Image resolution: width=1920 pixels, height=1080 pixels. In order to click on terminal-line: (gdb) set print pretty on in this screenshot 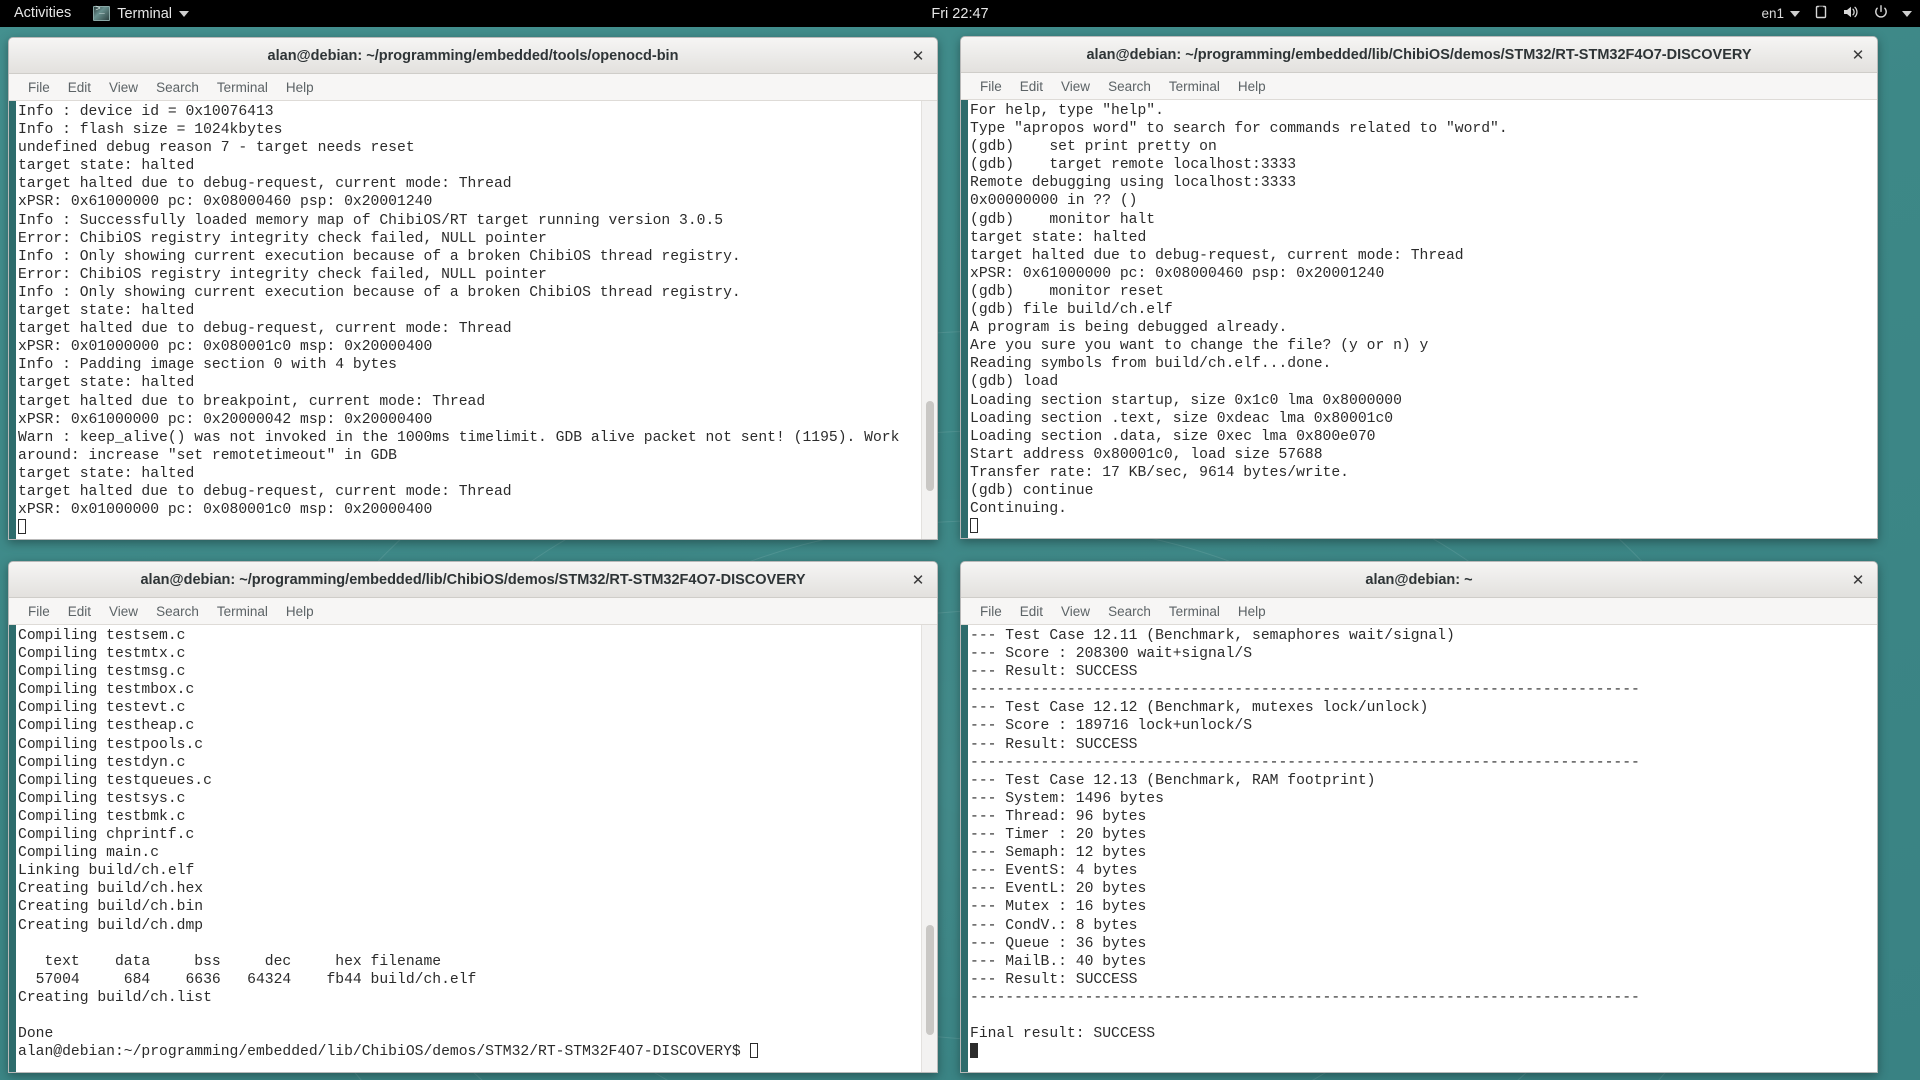, I will do `click(1093, 147)`.